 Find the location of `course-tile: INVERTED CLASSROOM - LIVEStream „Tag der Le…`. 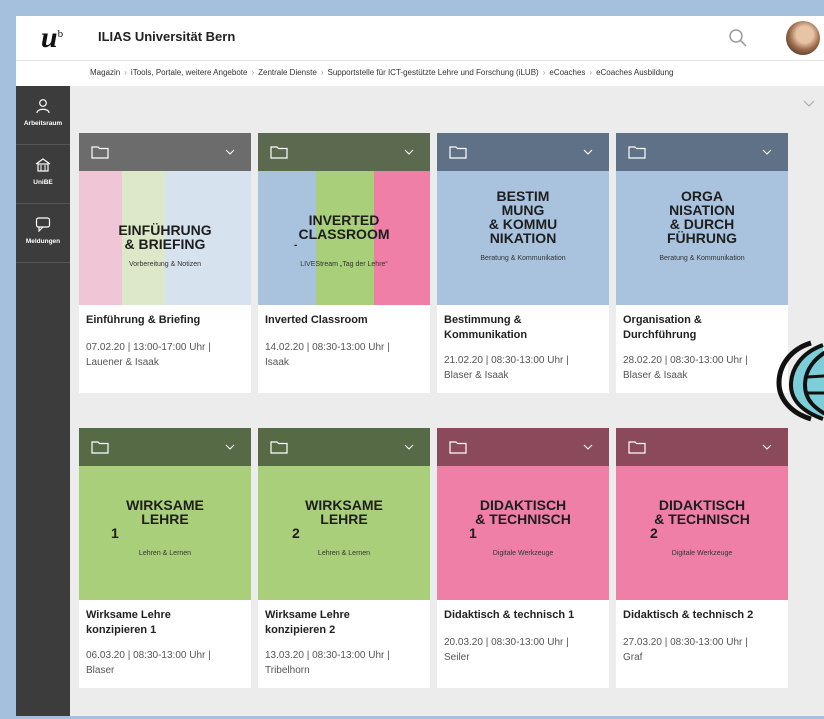

course-tile: INVERTED CLASSROOM - LIVEStream „Tag der Le… is located at coordinates (344, 263).